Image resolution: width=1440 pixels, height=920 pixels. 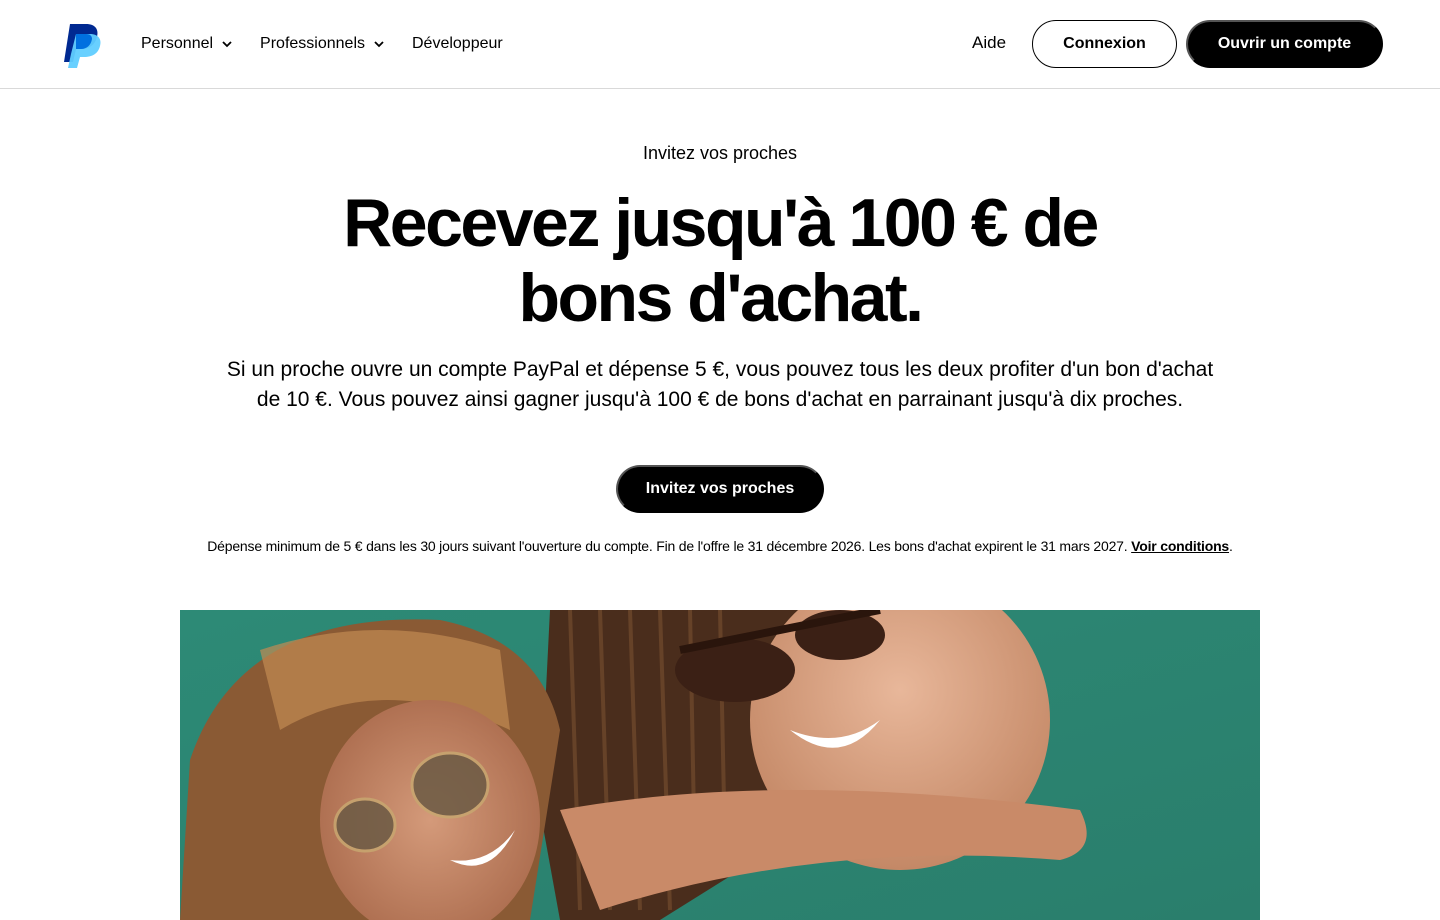 I want to click on hero-headline: Recevez jusqu'à 100 € de bons d'achat., so click(x=720, y=261).